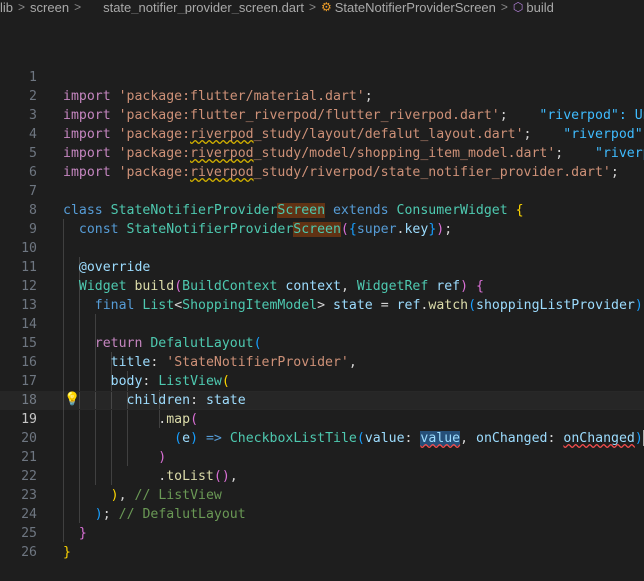 Image resolution: width=644 pixels, height=581 pixels. Describe the element at coordinates (322, 361) in the screenshot. I see `code-line-16: 16 body: ListView(` at that location.